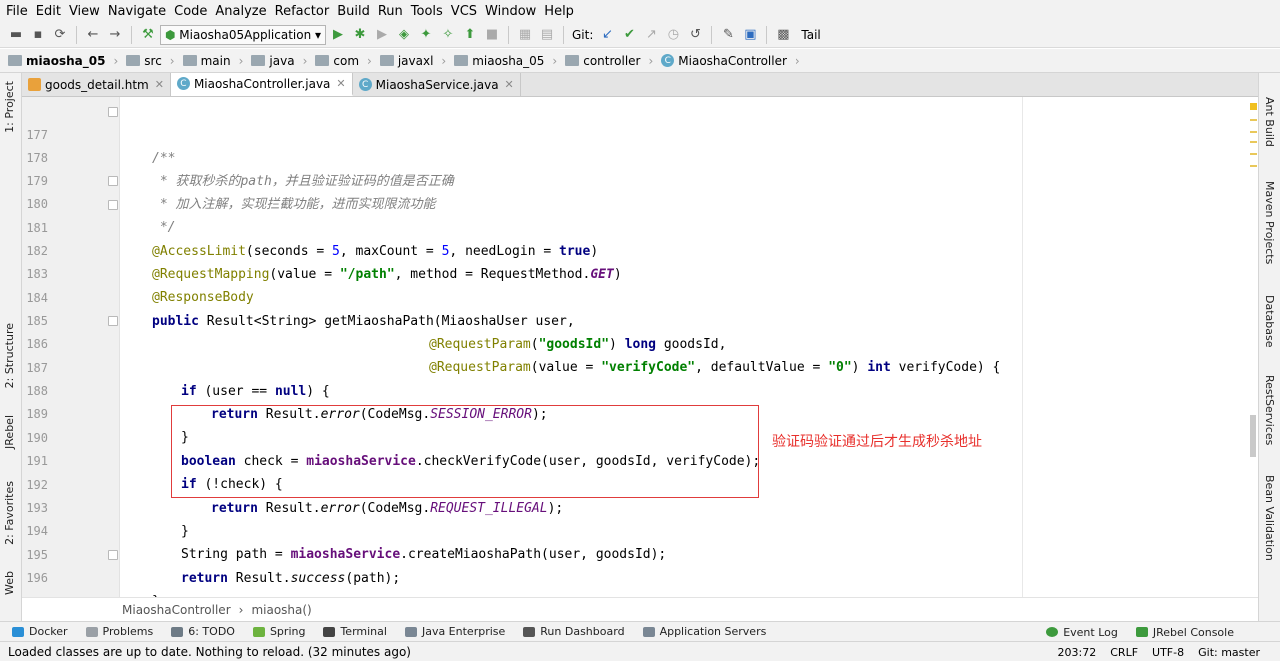 The image size is (1280, 661). Describe the element at coordinates (338, 35) in the screenshot. I see `run-icon: ▶` at that location.